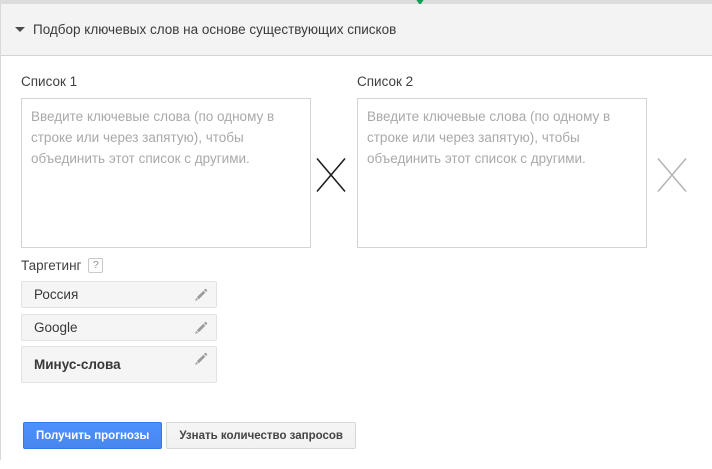 The width and height of the screenshot is (712, 469). I want to click on targeting-section: Таргетинг ?, so click(62, 265).